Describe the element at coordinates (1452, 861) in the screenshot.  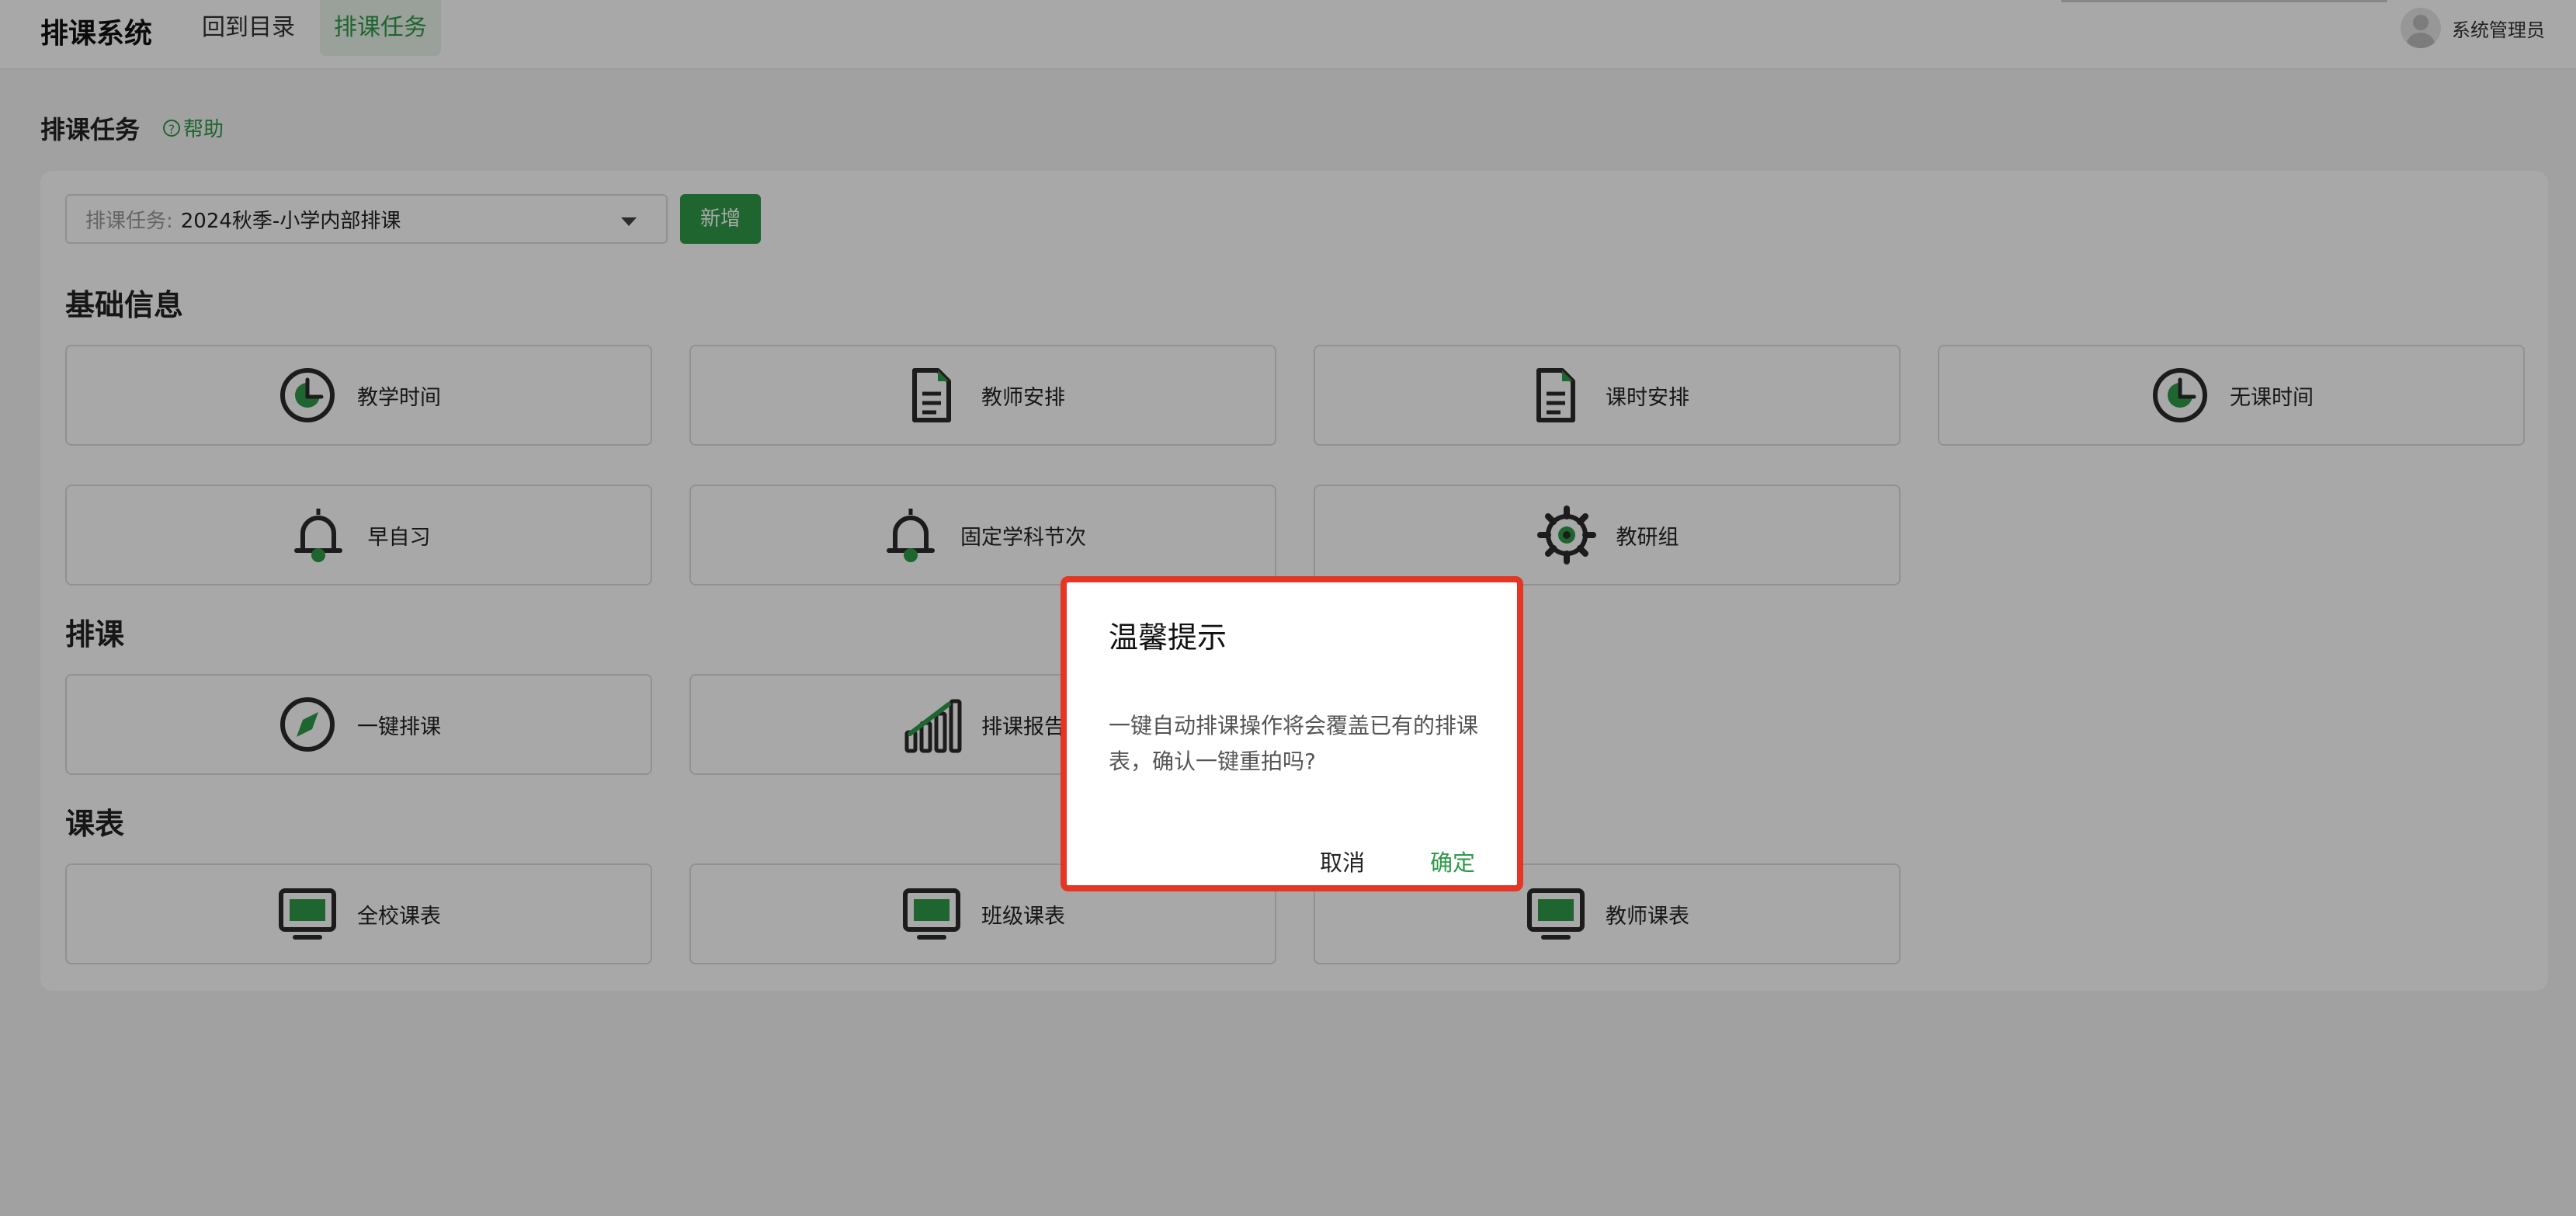
I see `confirm-button: 确定` at that location.